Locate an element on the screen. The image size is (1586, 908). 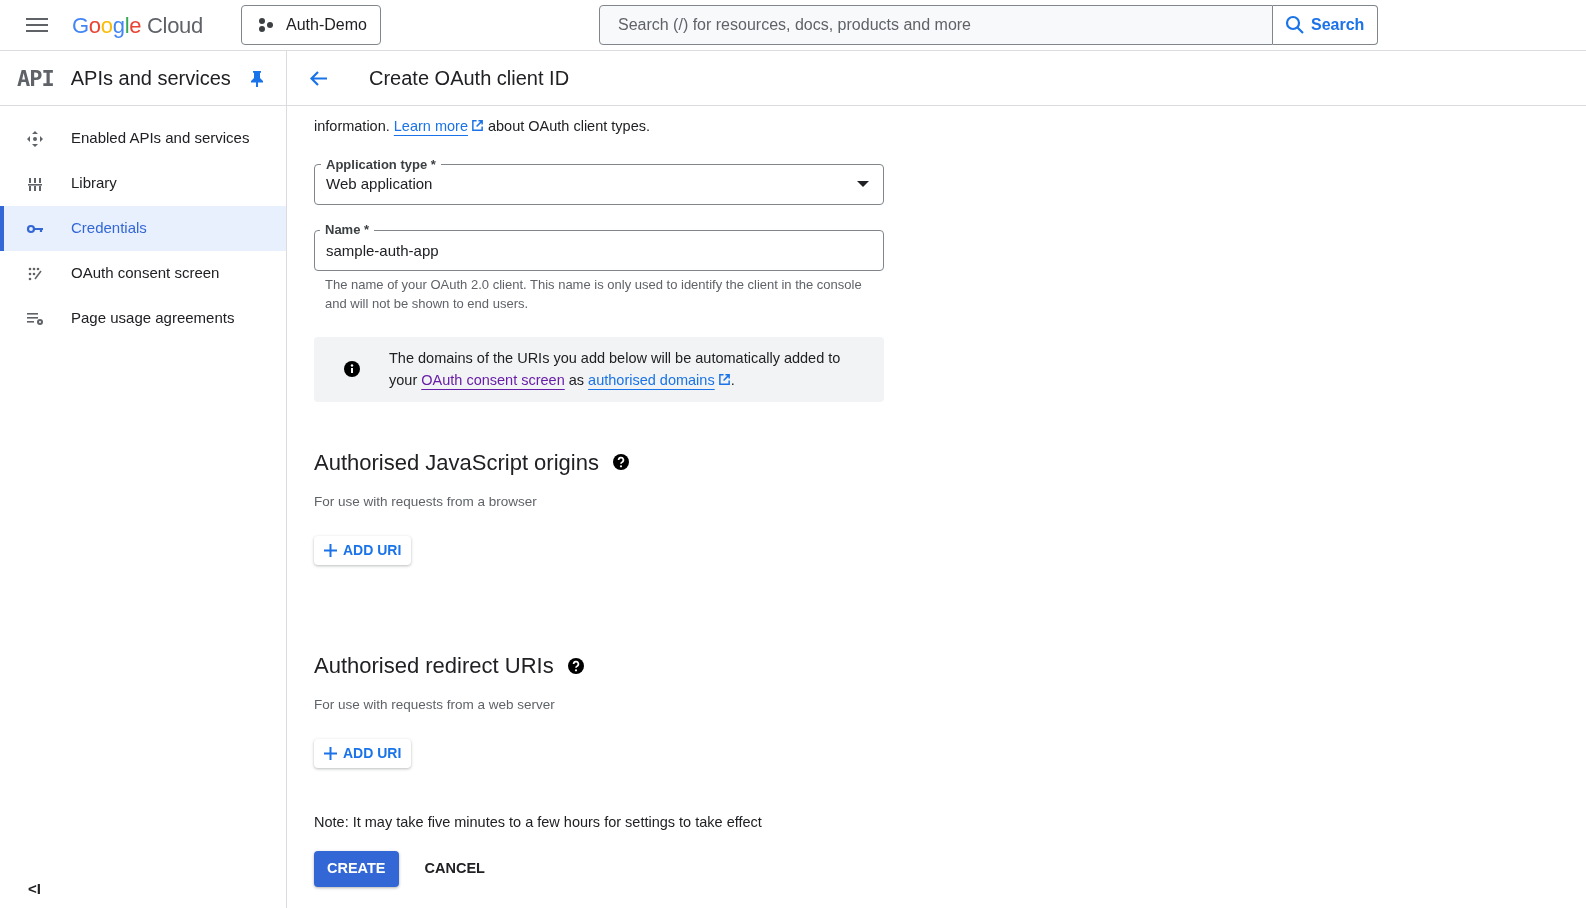
consent-screen-link: OAuth consent screen is located at coordinates (493, 380).